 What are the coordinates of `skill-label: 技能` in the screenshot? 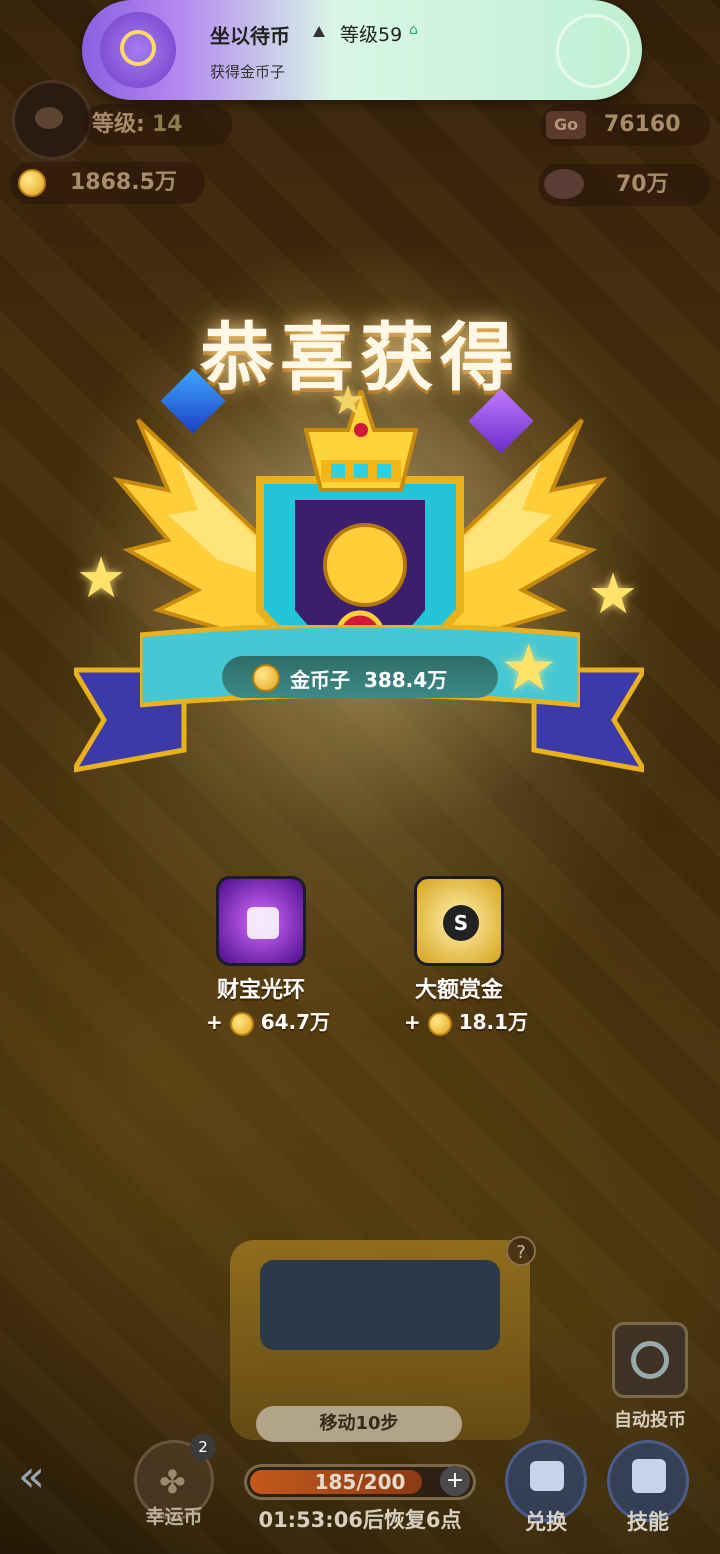 It's located at (648, 1522).